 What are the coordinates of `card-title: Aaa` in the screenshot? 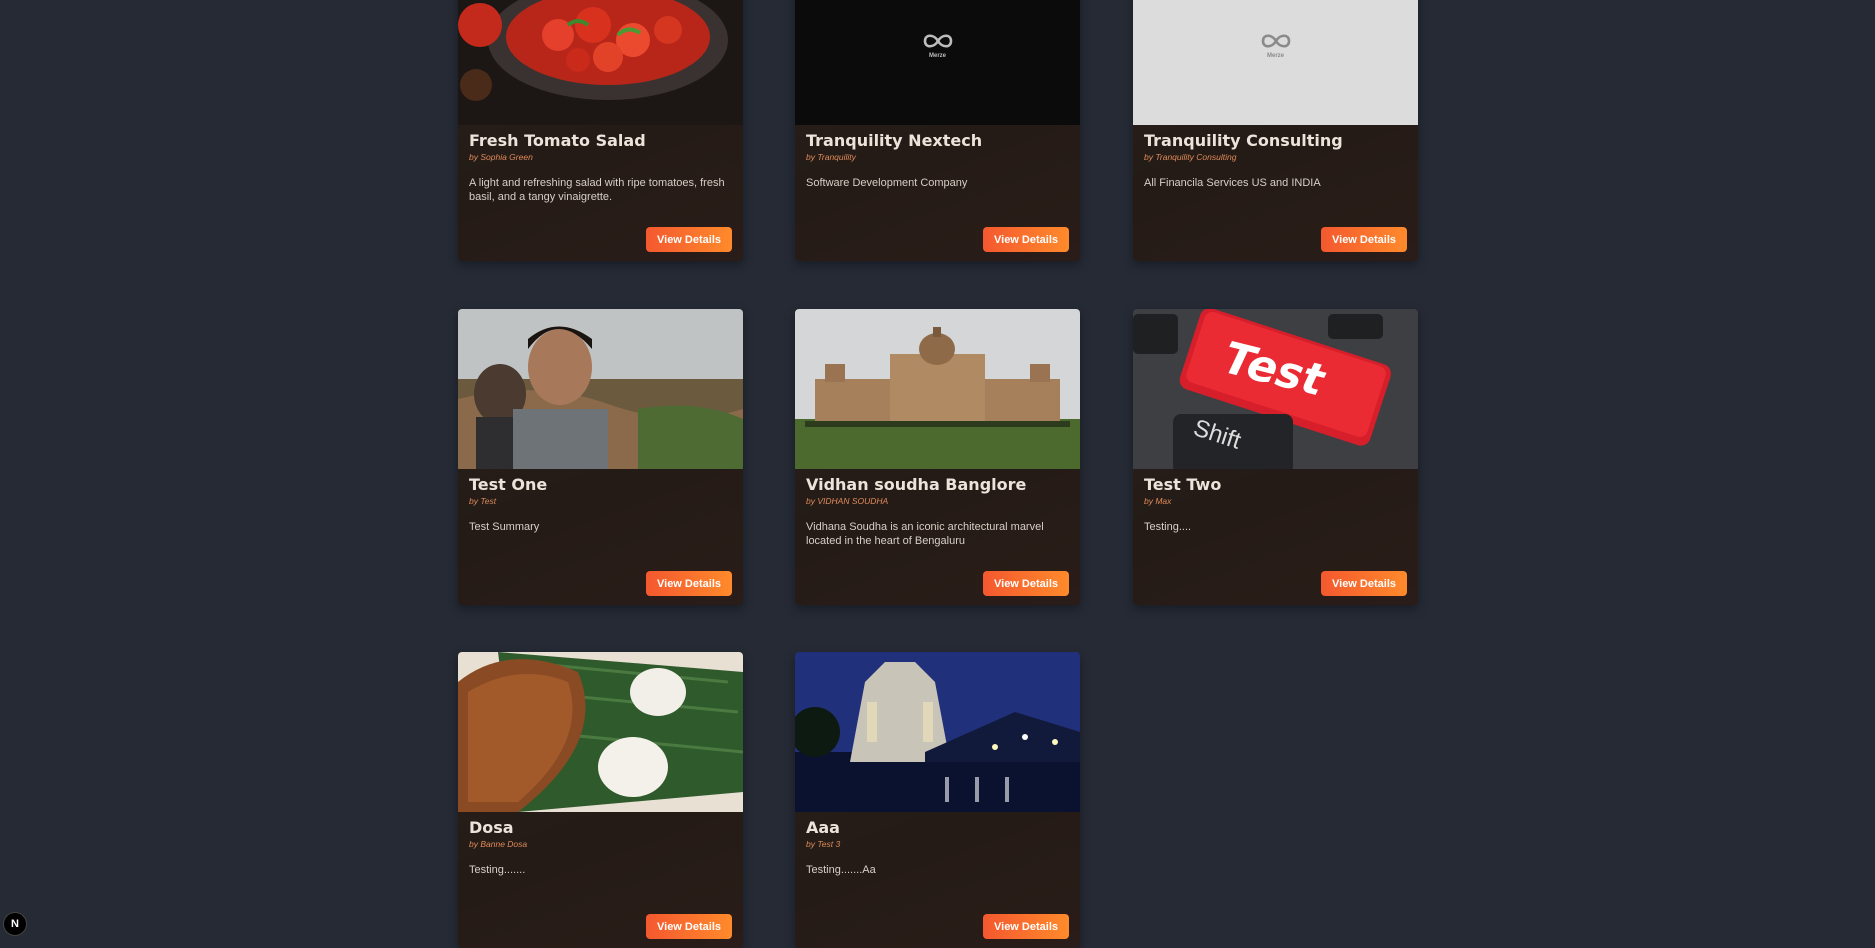 It's located at (823, 827).